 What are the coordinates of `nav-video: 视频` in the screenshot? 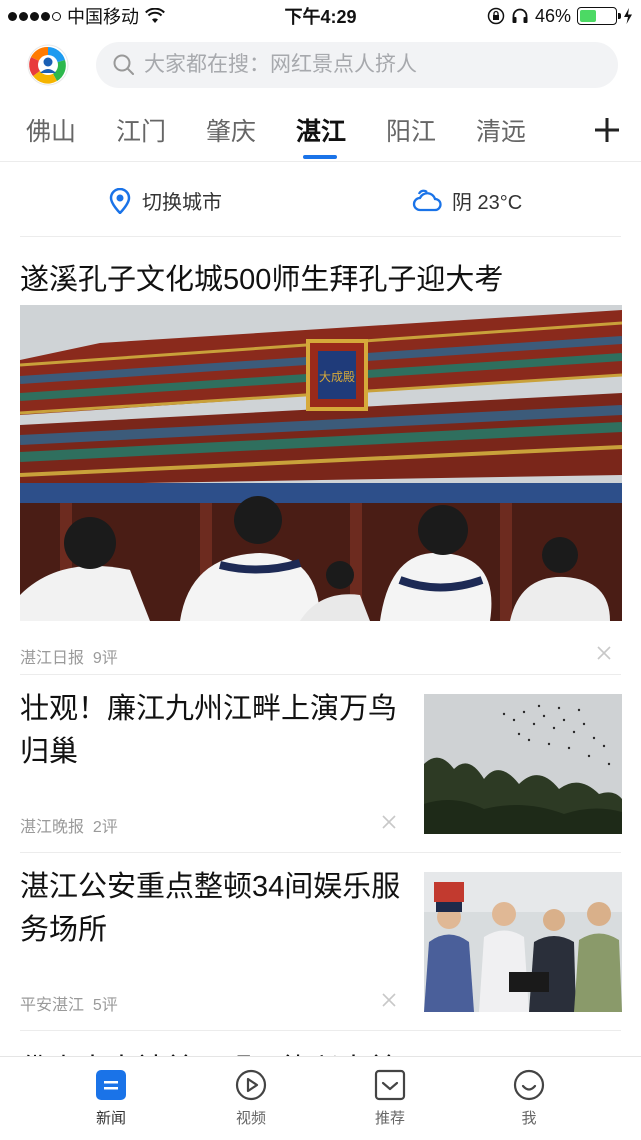 It's located at (251, 1098).